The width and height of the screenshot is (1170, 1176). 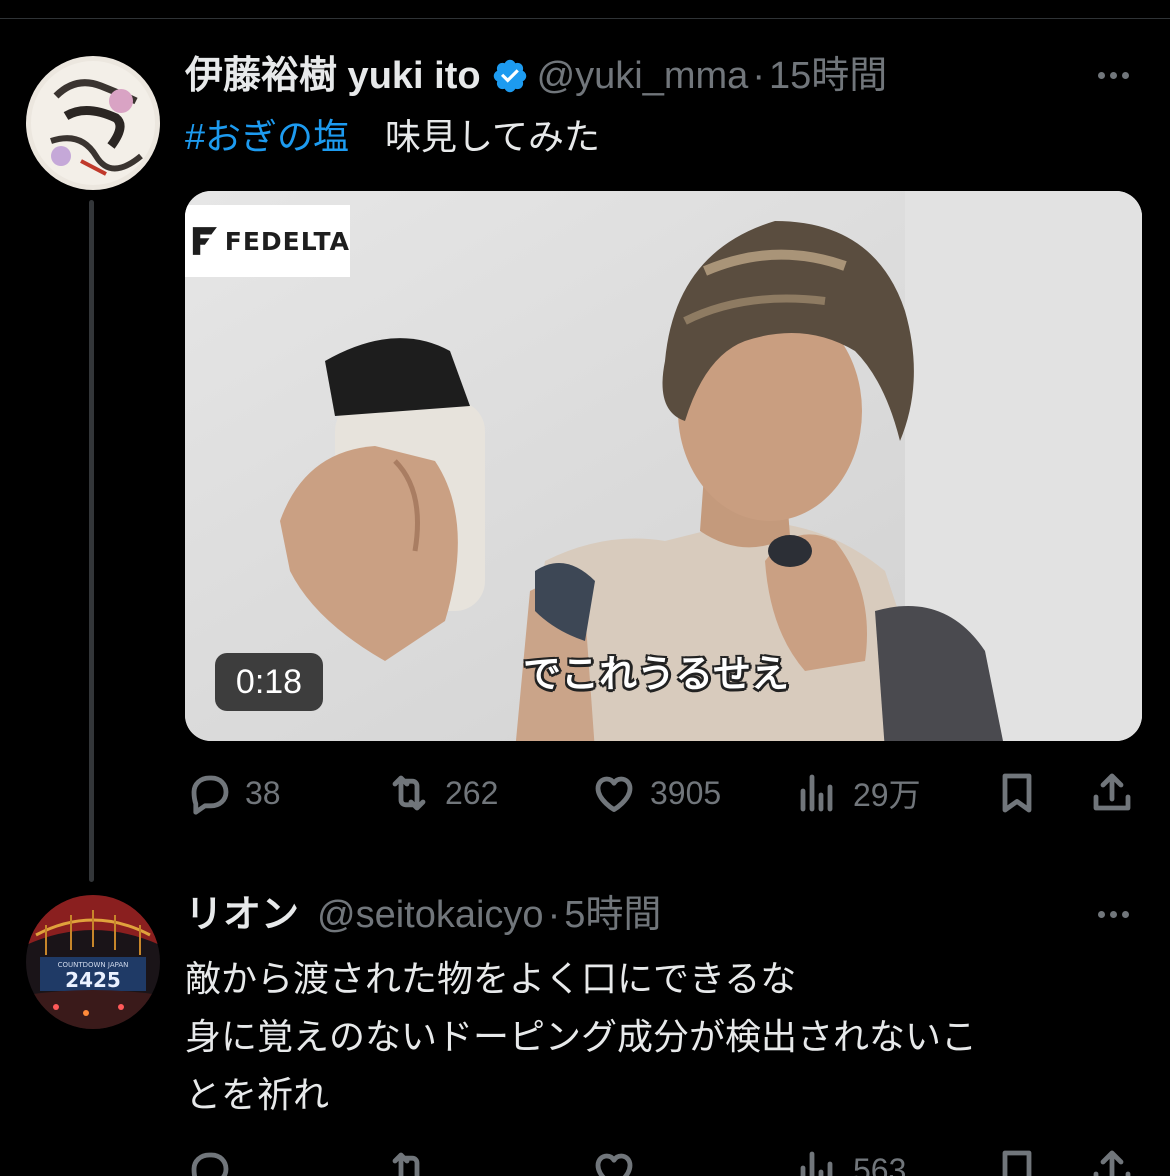 I want to click on avatar-image, so click(x=93, y=123).